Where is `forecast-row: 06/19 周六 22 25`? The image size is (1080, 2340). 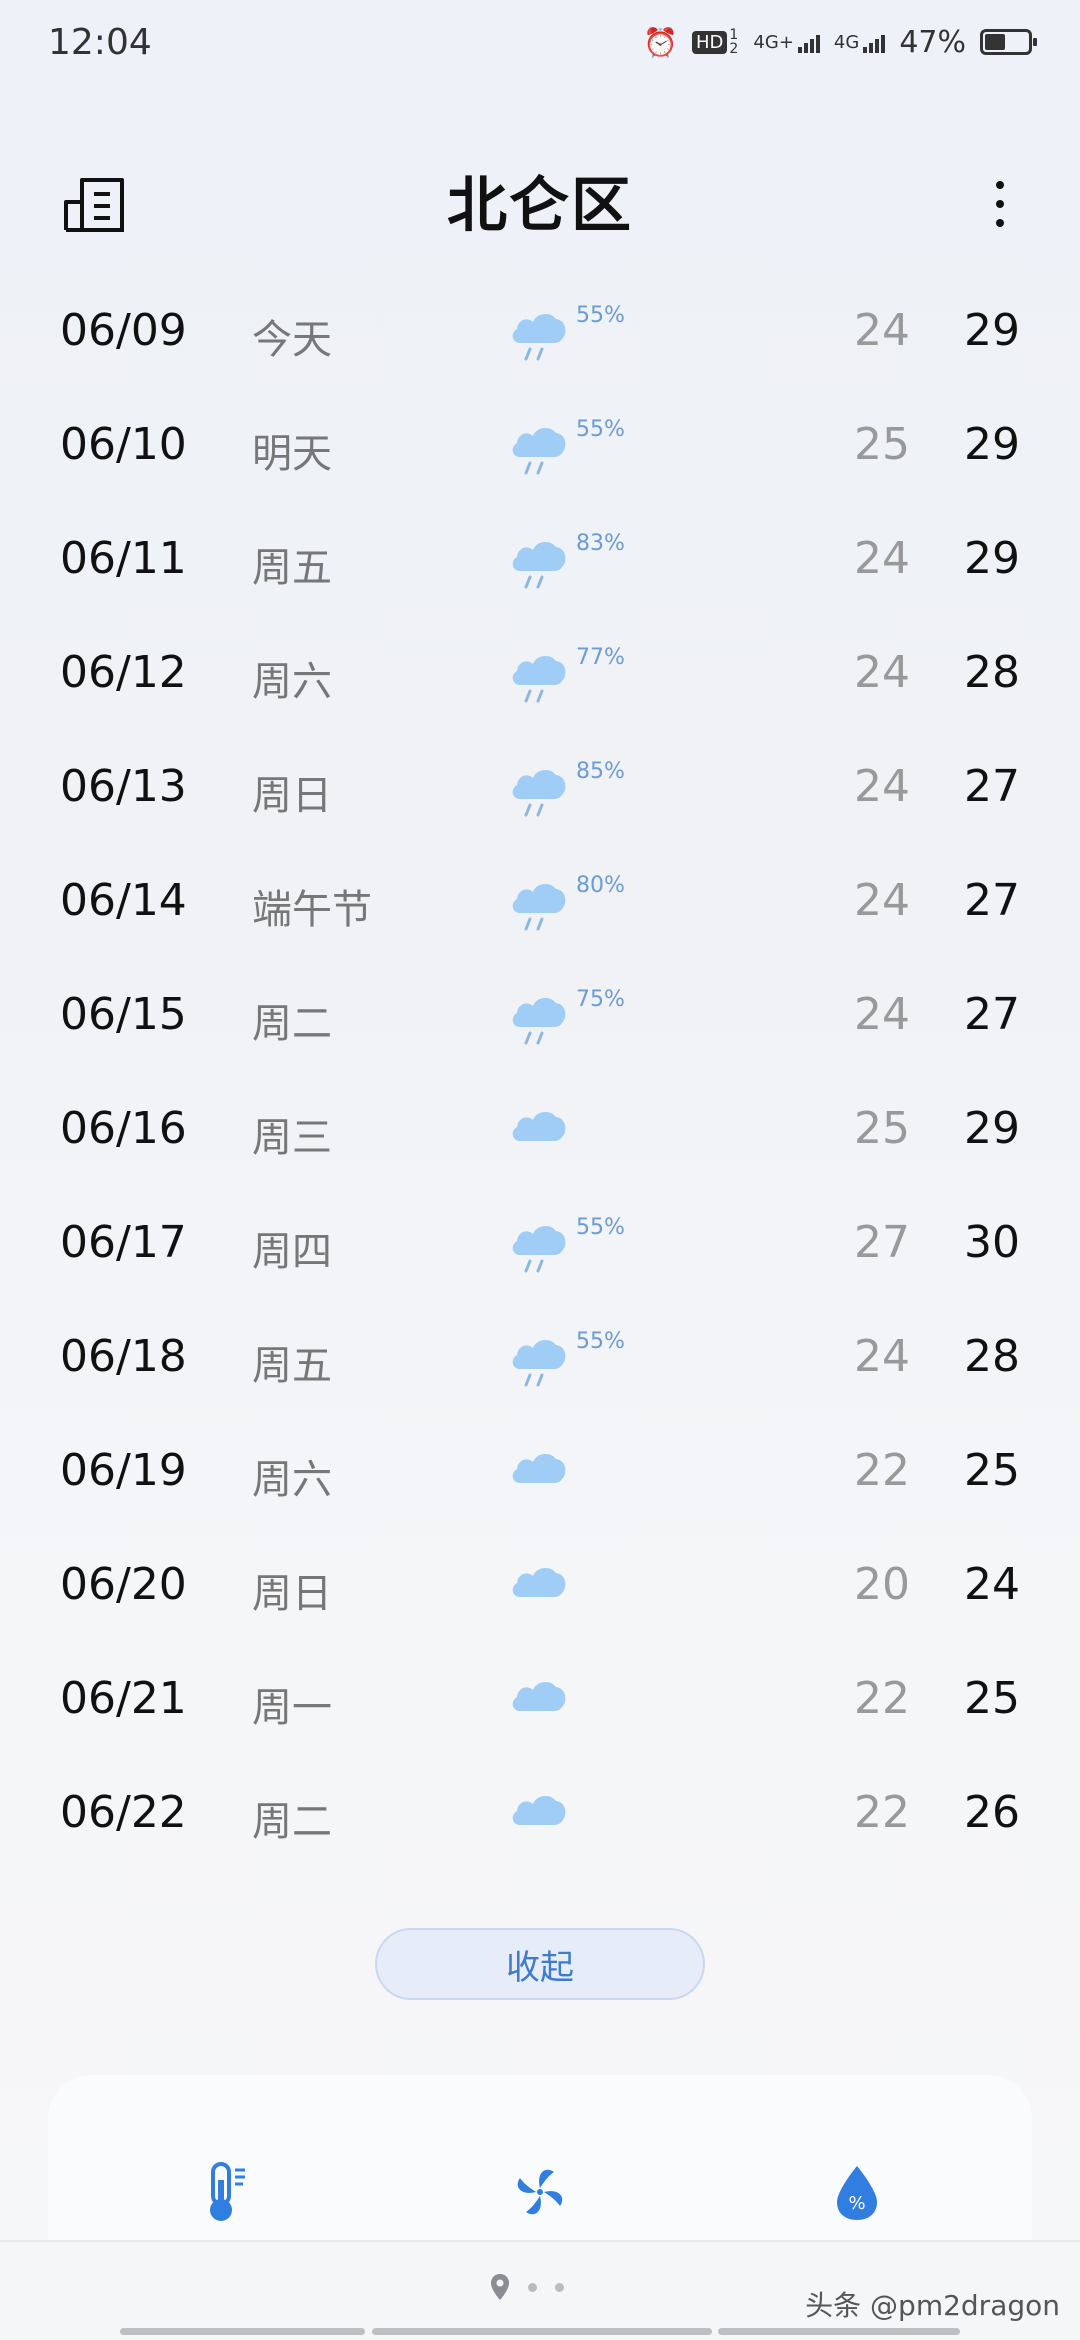 forecast-row: 06/19 周六 22 25 is located at coordinates (540, 1480).